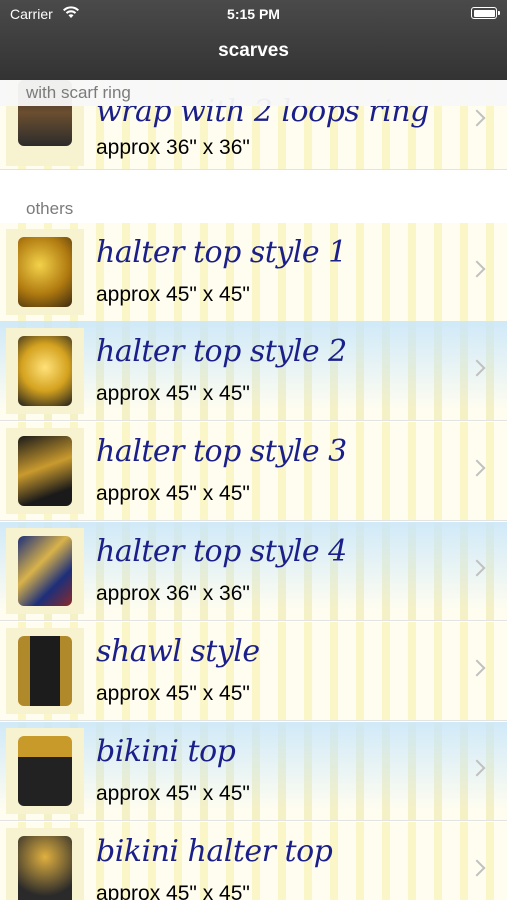  What do you see at coordinates (45, 671) in the screenshot?
I see `shawl-style-thumb` at bounding box center [45, 671].